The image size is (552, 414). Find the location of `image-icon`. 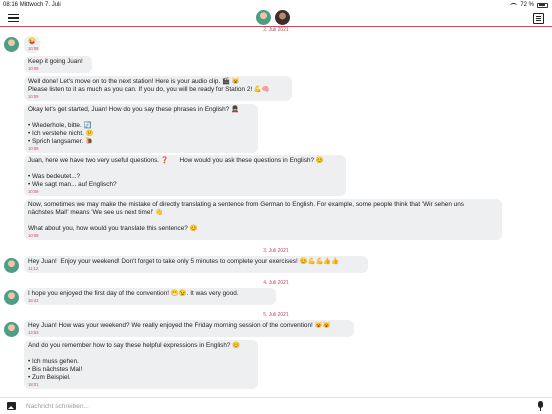

image-icon is located at coordinates (11, 406).